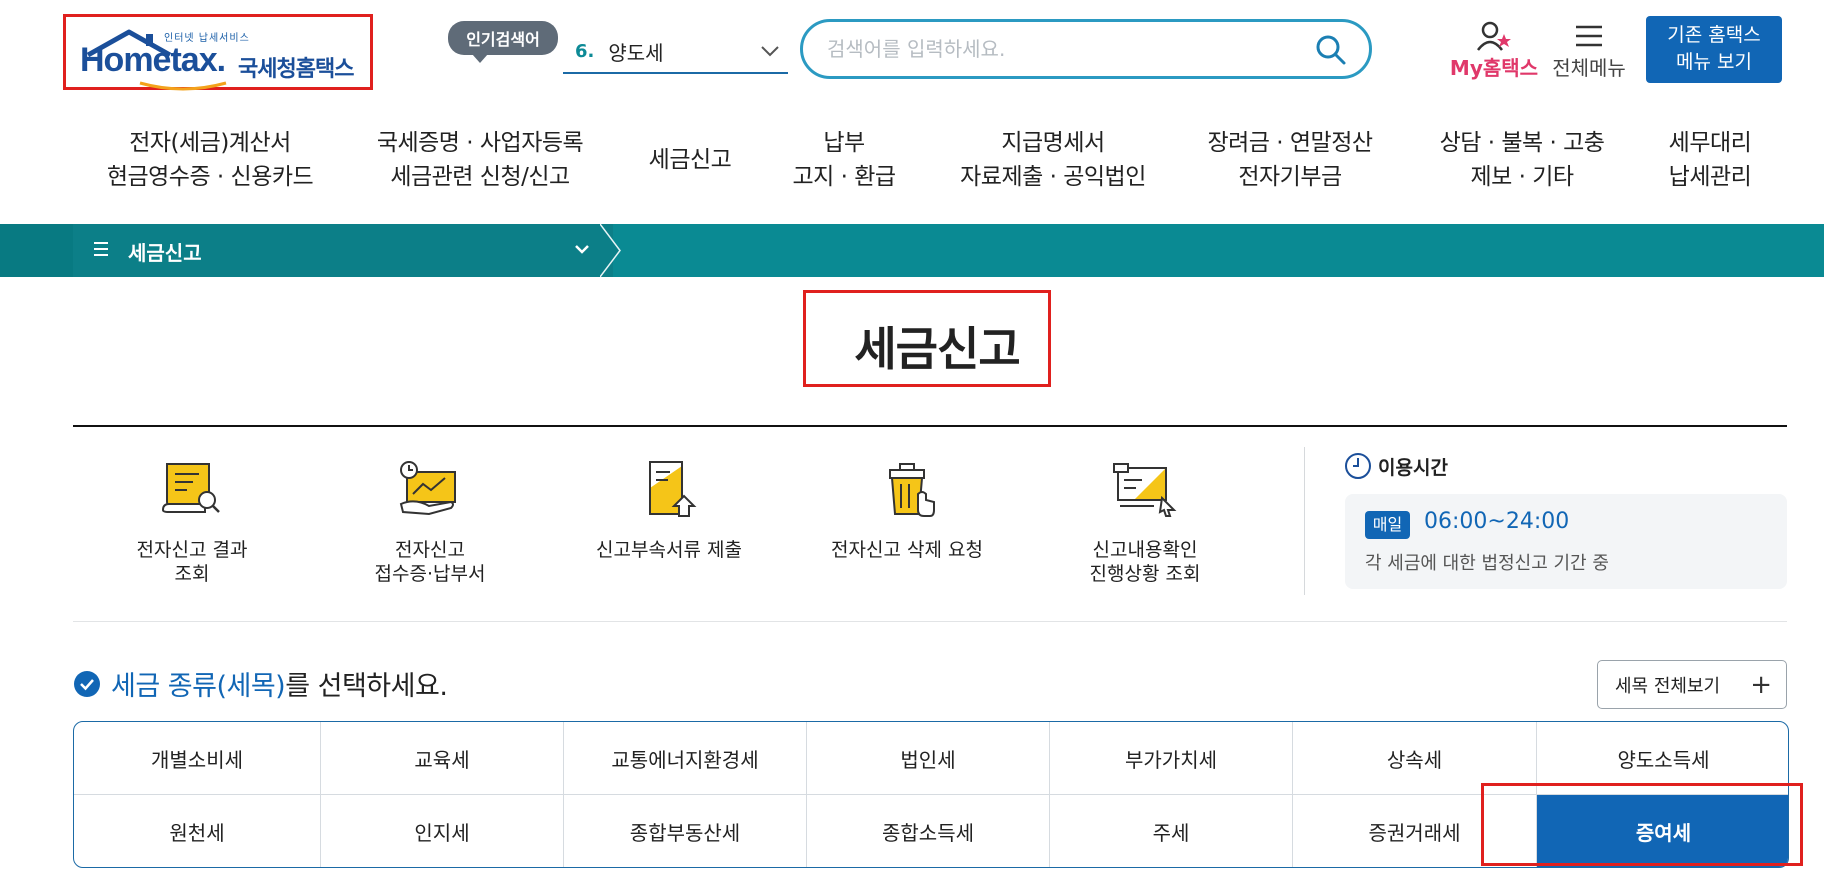  Describe the element at coordinates (1413, 467) in the screenshot. I see `usage-time-title: 이용시간` at that location.